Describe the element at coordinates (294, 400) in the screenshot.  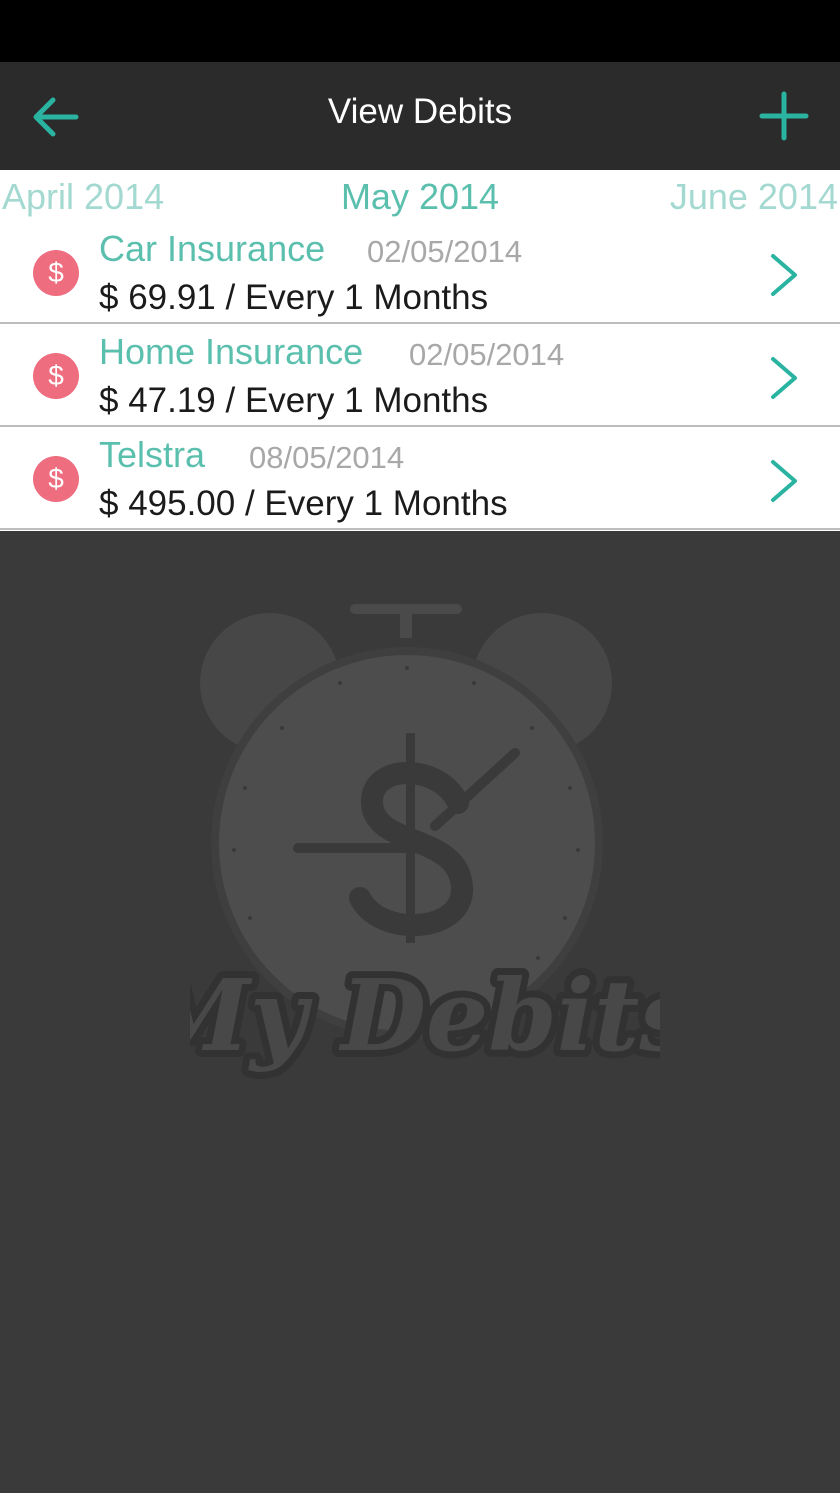
I see `debit-amount: $ 47.19 / Every 1 Months` at that location.